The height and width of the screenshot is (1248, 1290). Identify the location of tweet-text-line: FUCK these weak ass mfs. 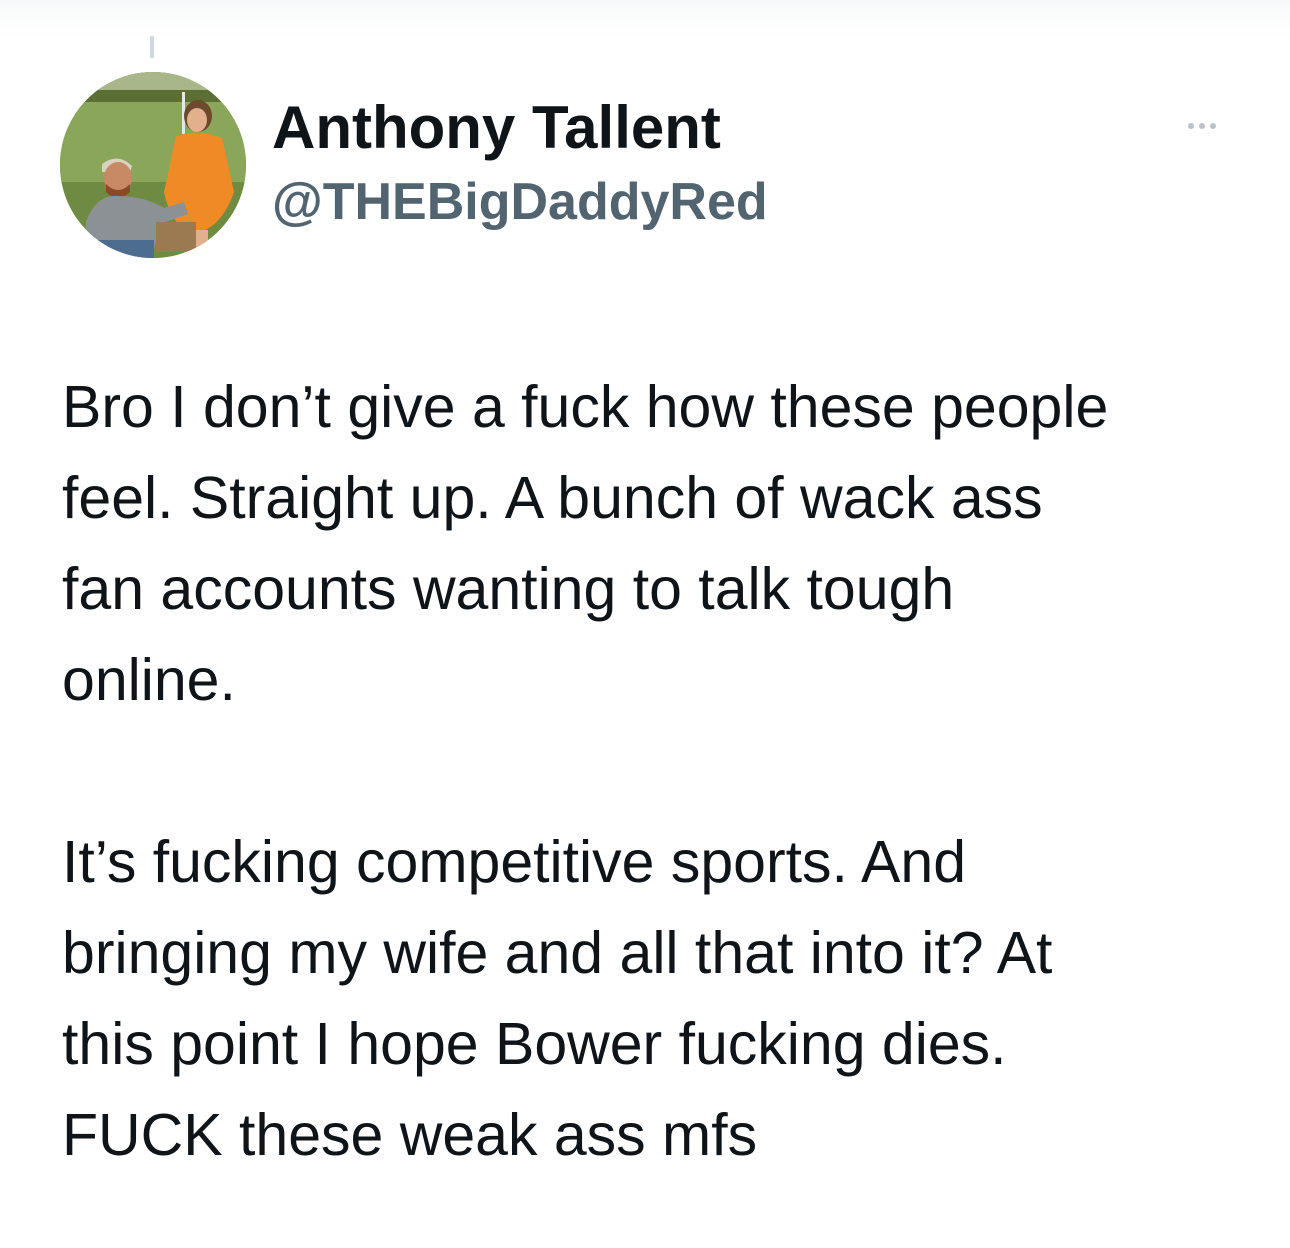
(410, 1135).